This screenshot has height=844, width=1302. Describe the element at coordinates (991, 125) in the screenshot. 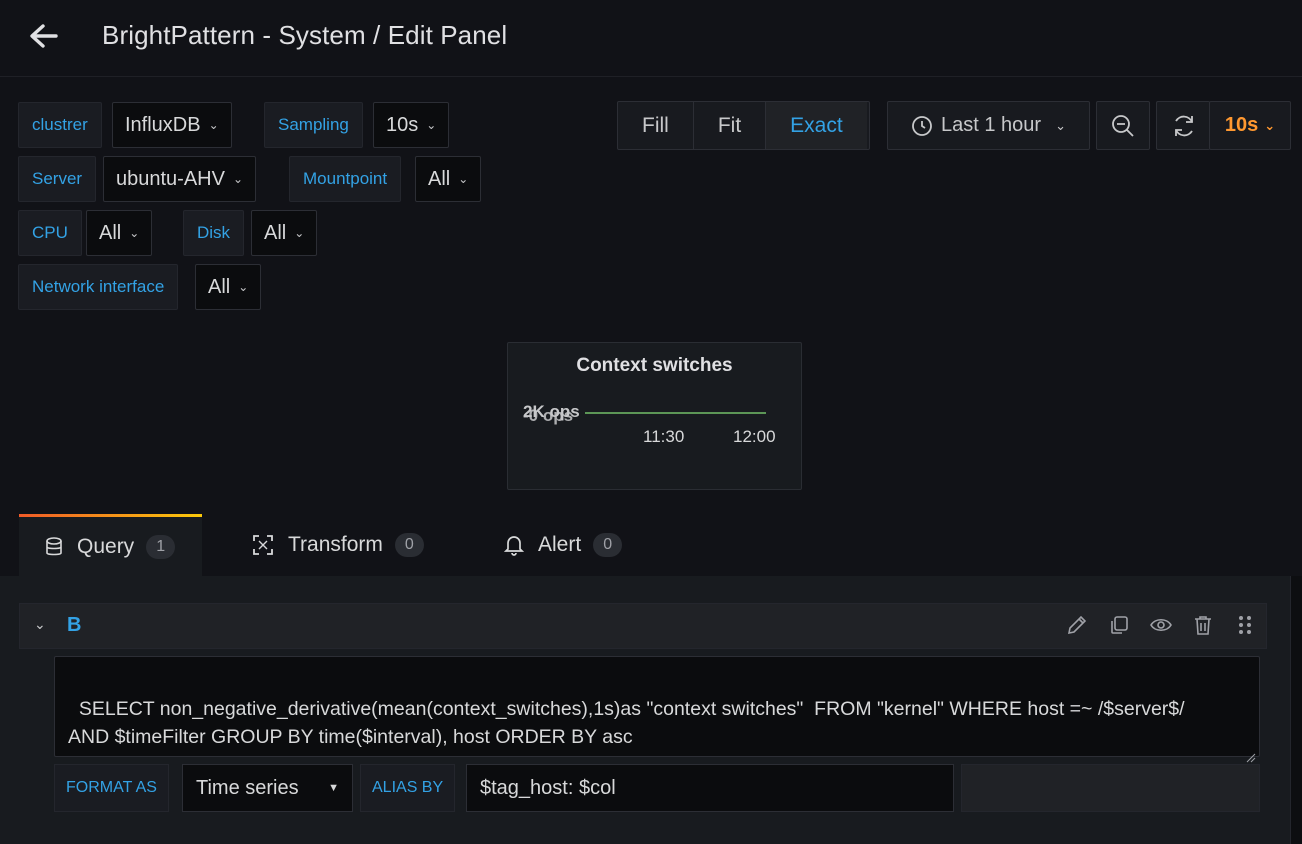

I see `time-range-label: Last 1 hour` at that location.